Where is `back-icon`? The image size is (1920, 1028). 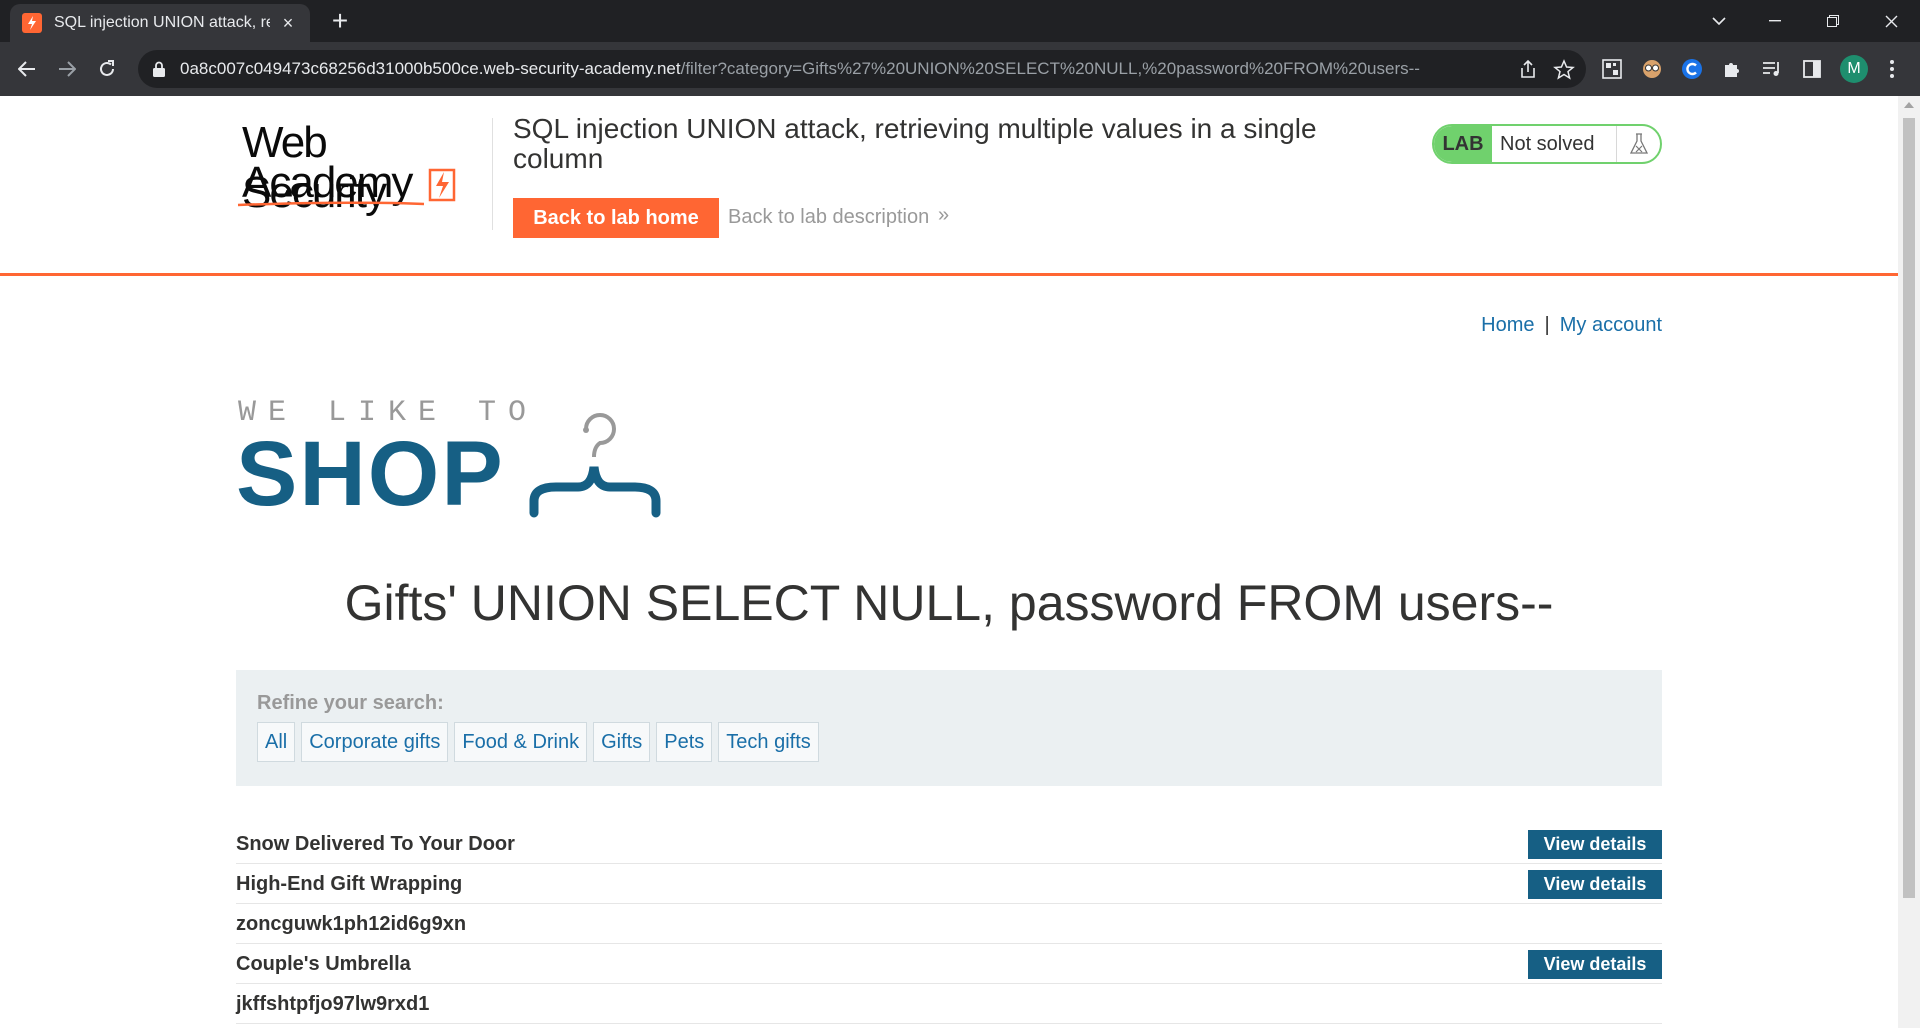
back-icon is located at coordinates (27, 69).